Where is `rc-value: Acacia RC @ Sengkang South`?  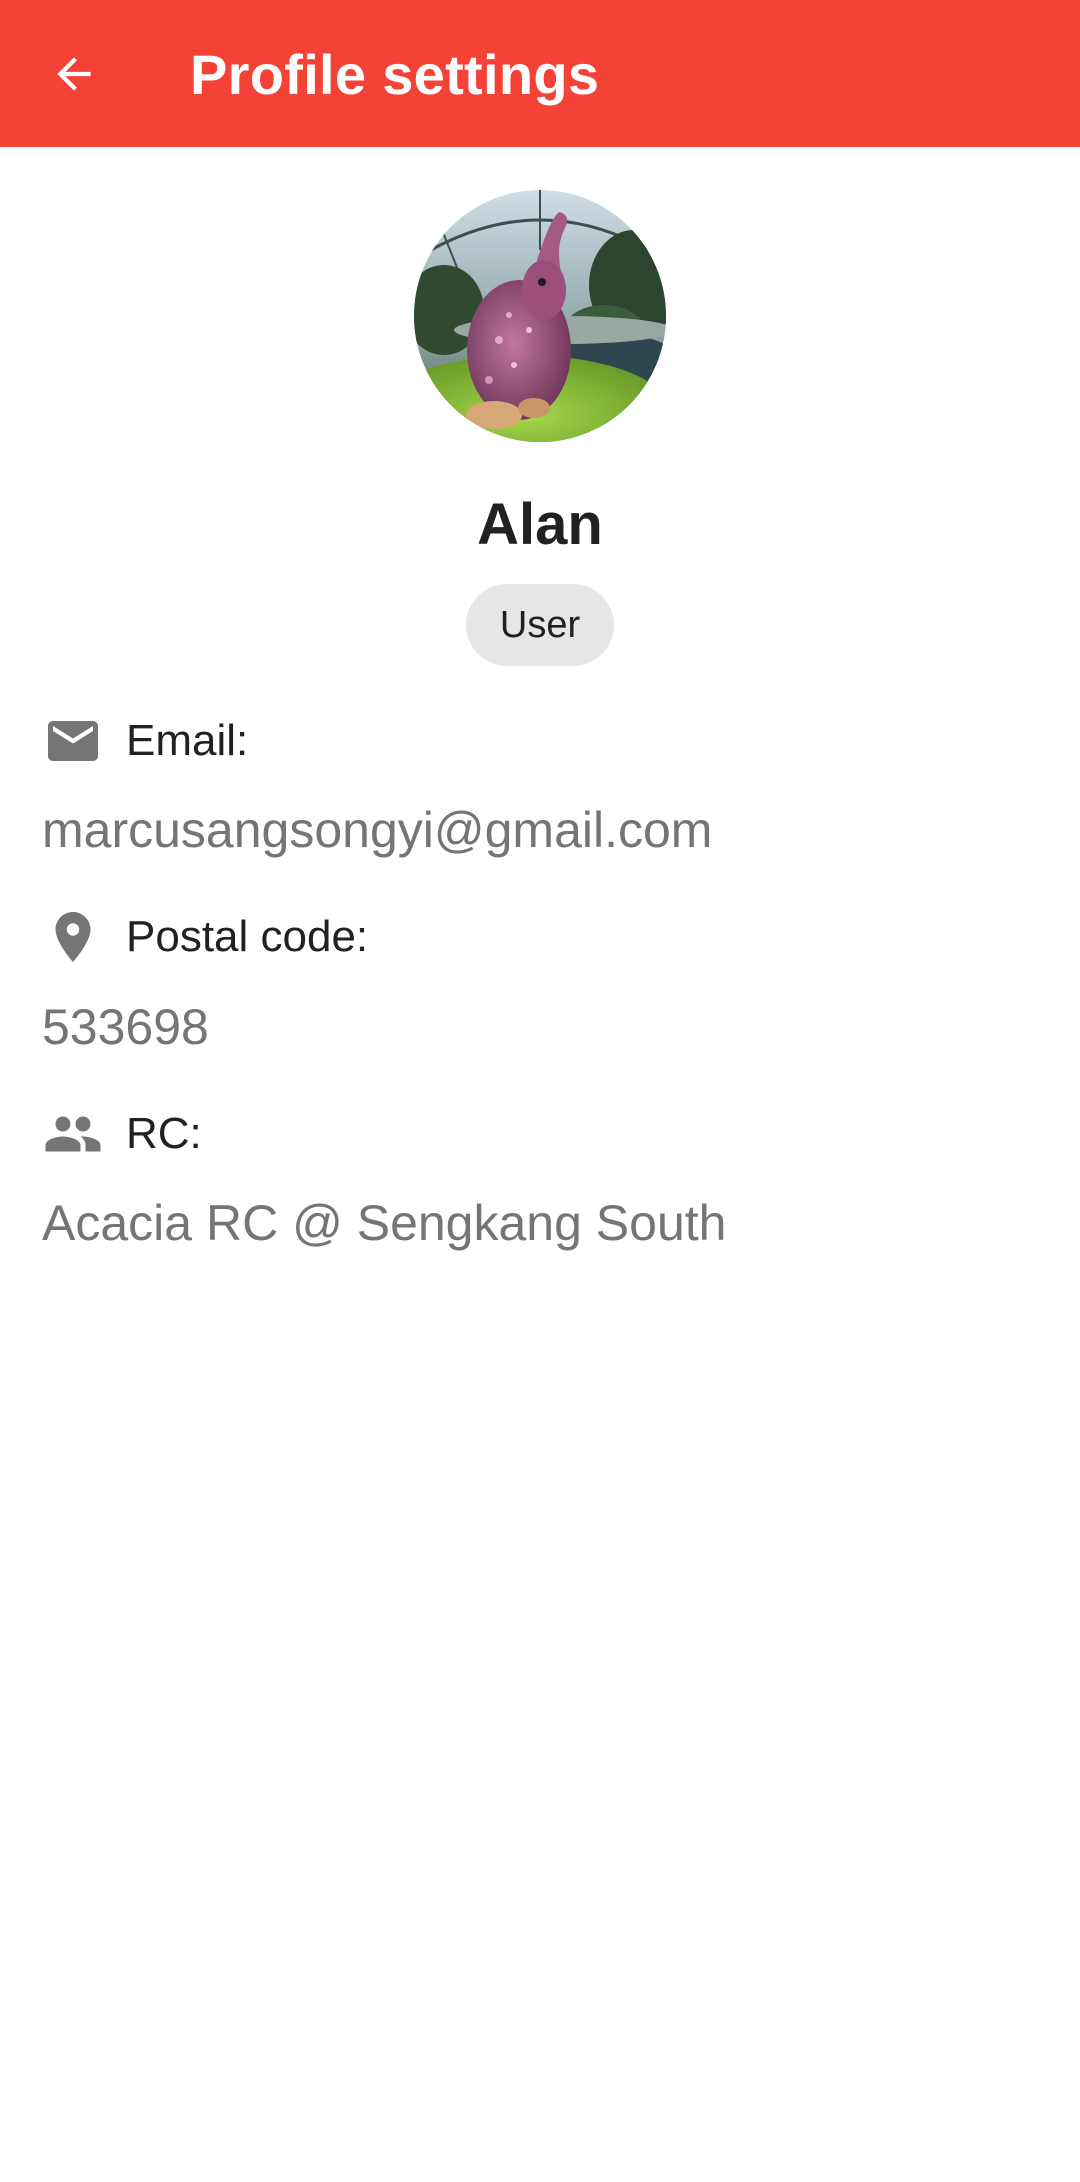
rc-value: Acacia RC @ Sengkang South is located at coordinates (384, 1223).